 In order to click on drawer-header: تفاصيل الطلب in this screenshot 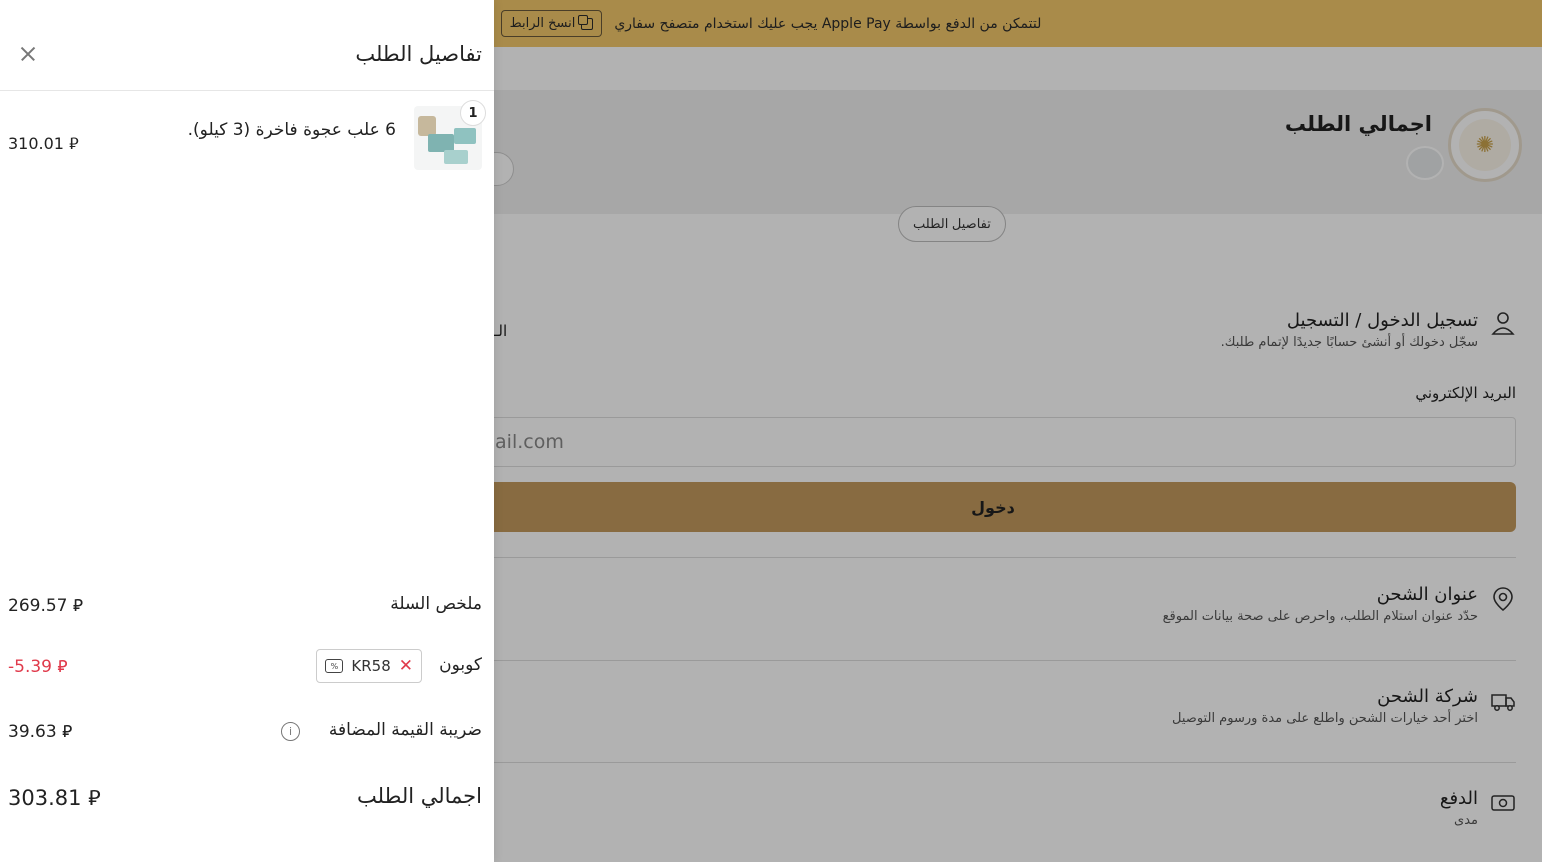, I will do `click(247, 45)`.